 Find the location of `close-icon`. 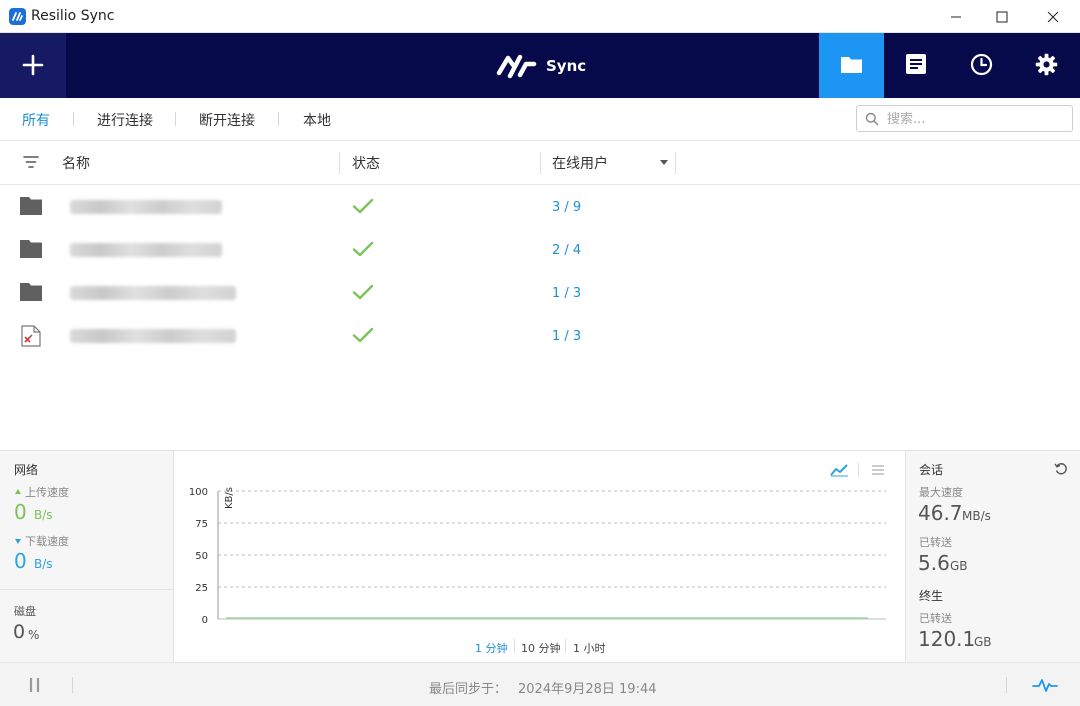

close-icon is located at coordinates (1053, 17).